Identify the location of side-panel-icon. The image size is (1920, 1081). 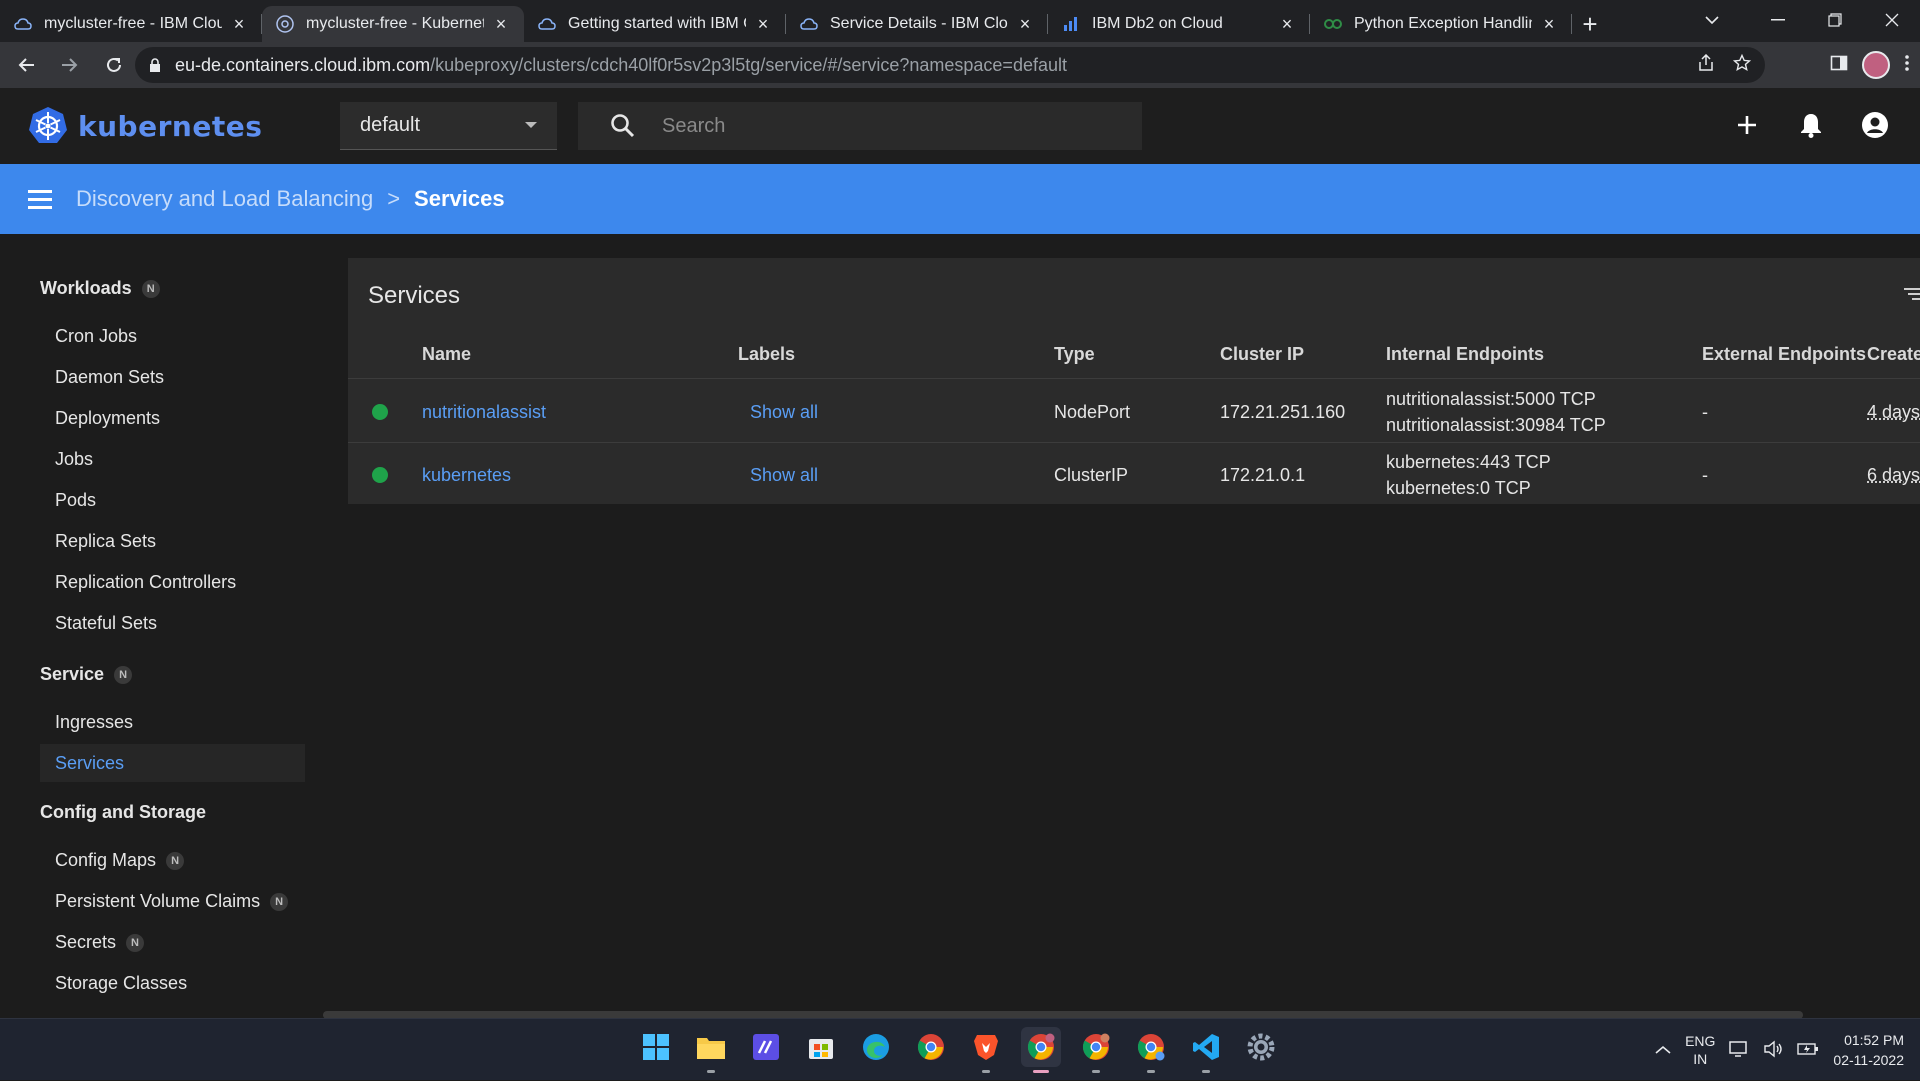
(1839, 65).